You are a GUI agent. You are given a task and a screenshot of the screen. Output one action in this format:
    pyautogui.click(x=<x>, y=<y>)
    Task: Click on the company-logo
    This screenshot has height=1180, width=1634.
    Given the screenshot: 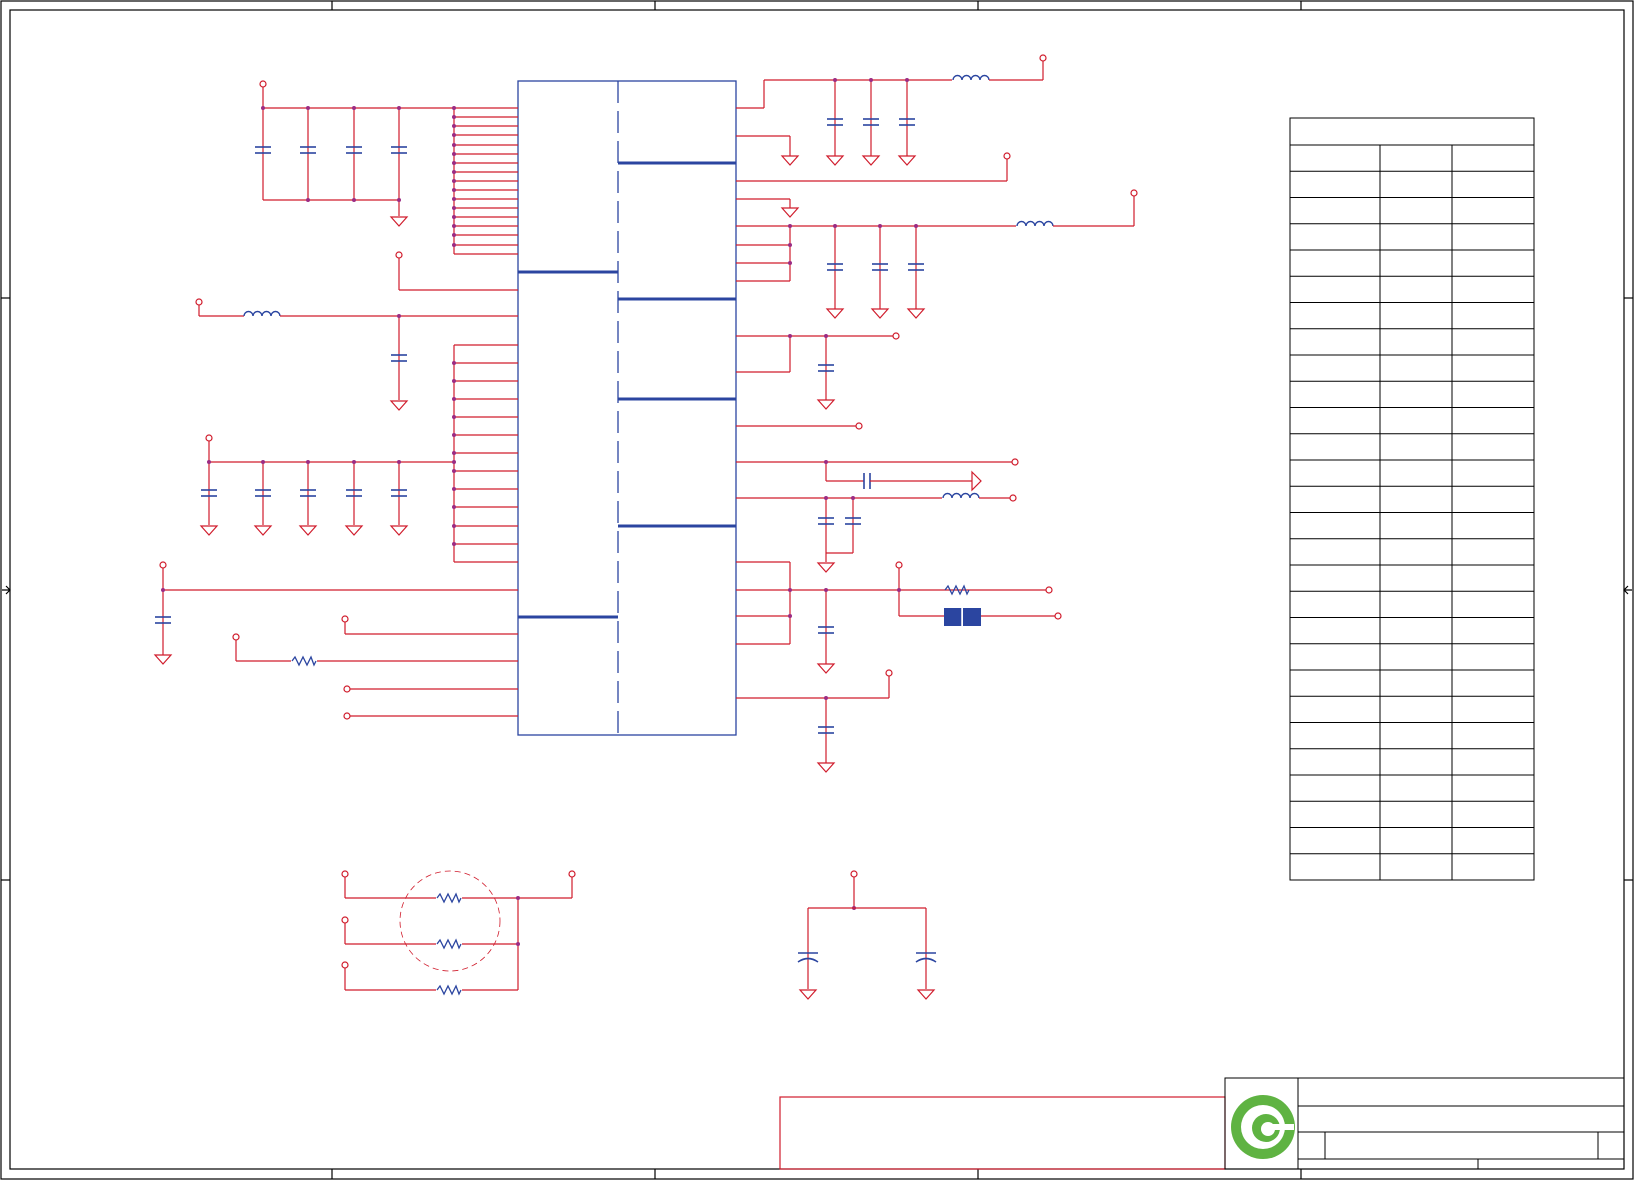 What is the action you would take?
    pyautogui.click(x=1263, y=1127)
    